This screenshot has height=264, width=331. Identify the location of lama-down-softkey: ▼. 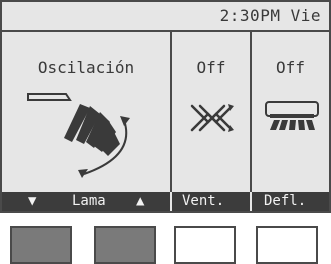
(32, 201).